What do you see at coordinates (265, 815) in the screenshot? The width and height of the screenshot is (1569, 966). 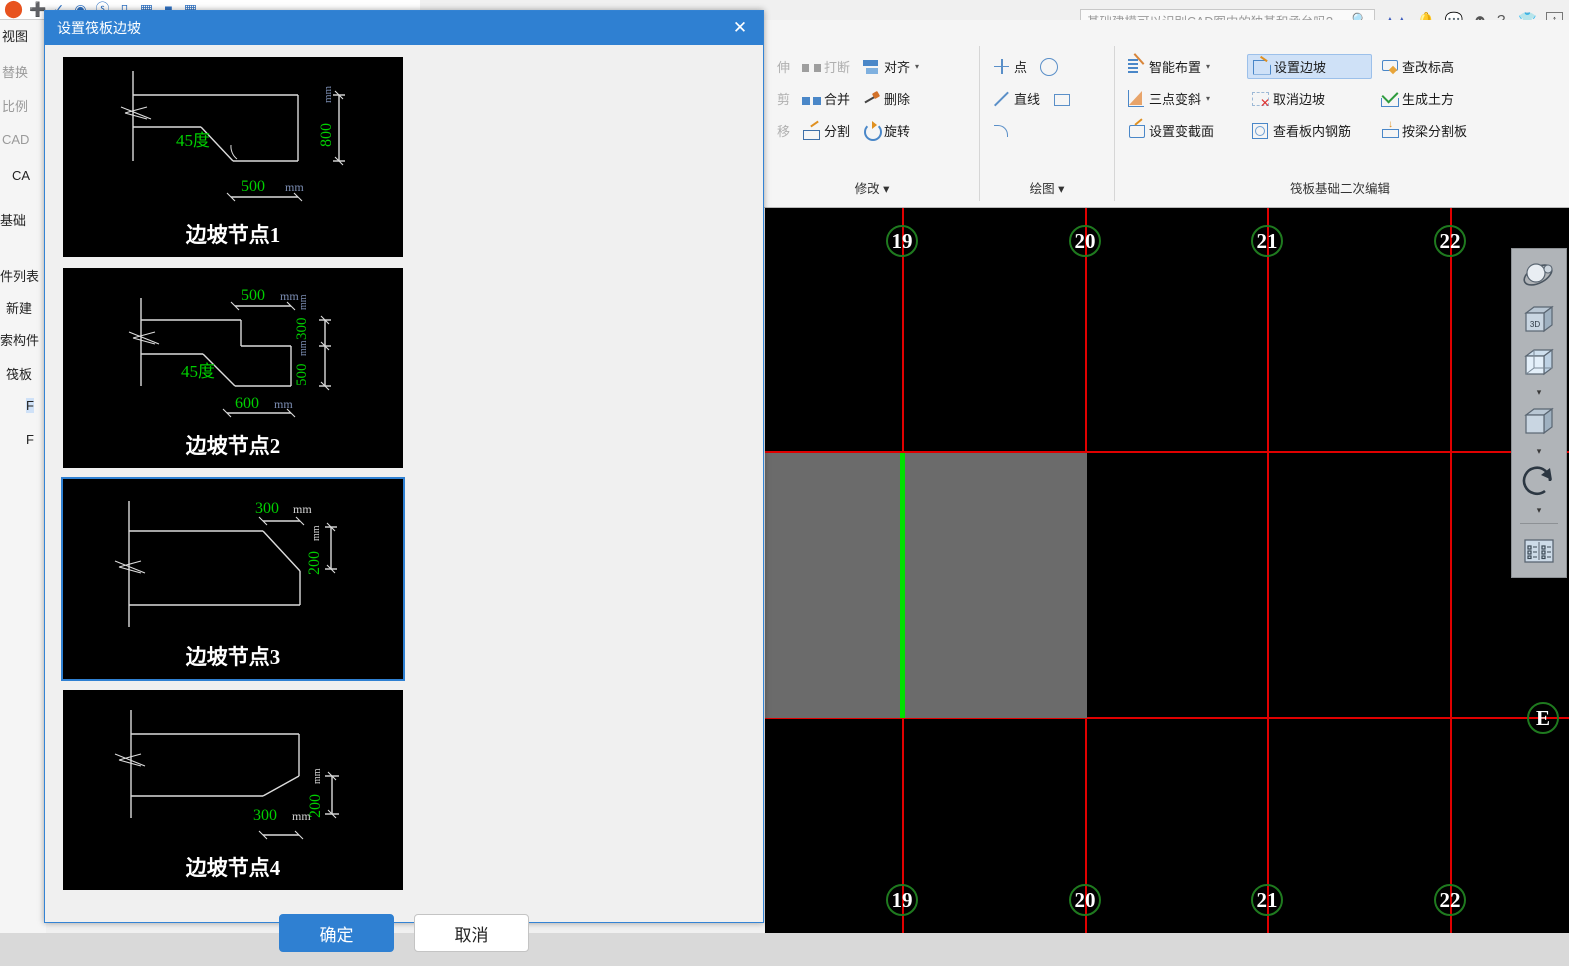 I see `node4-horizontal-label: 300` at bounding box center [265, 815].